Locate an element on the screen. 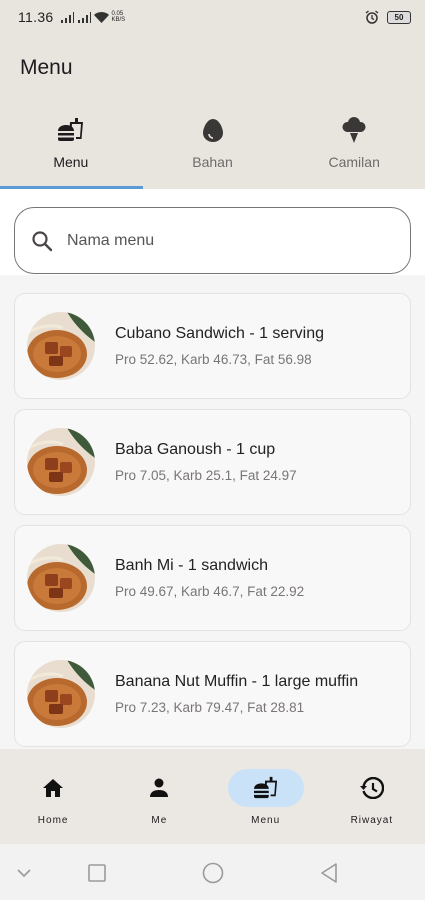 The image size is (425, 900). chevron-down-icon is located at coordinates (24, 873).